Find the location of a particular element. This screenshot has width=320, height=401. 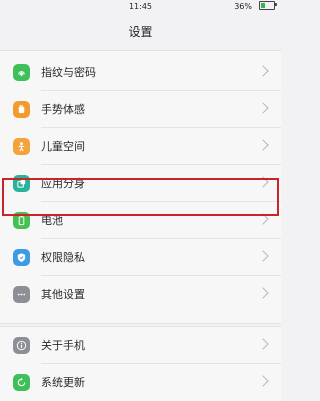

settings-item-kids-space: 儿童空间 is located at coordinates (140, 146).